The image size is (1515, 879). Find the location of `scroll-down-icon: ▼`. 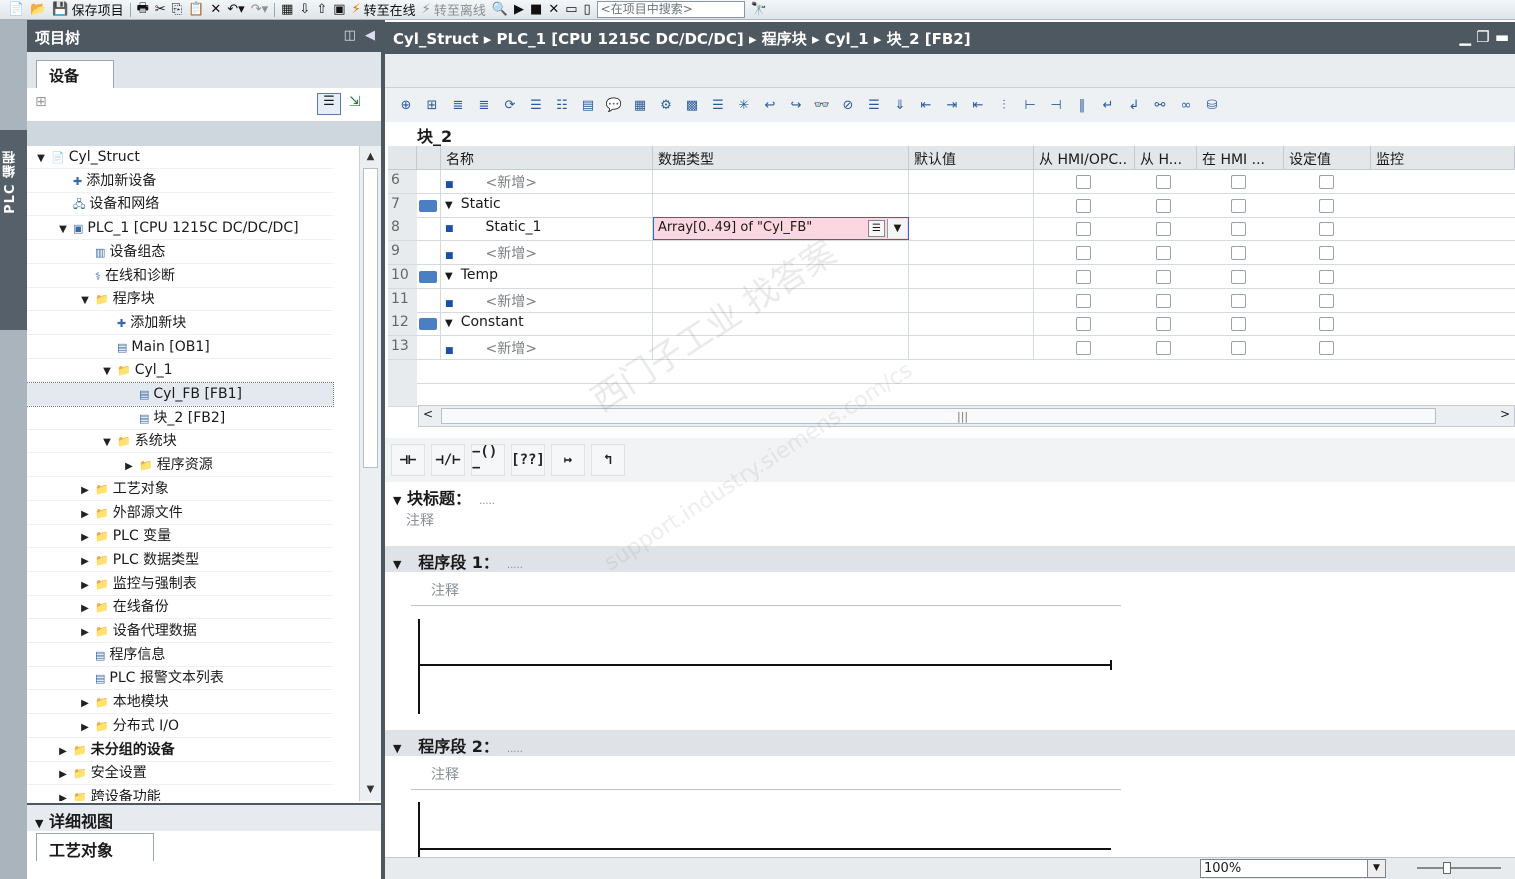

scroll-down-icon: ▼ is located at coordinates (370, 790).